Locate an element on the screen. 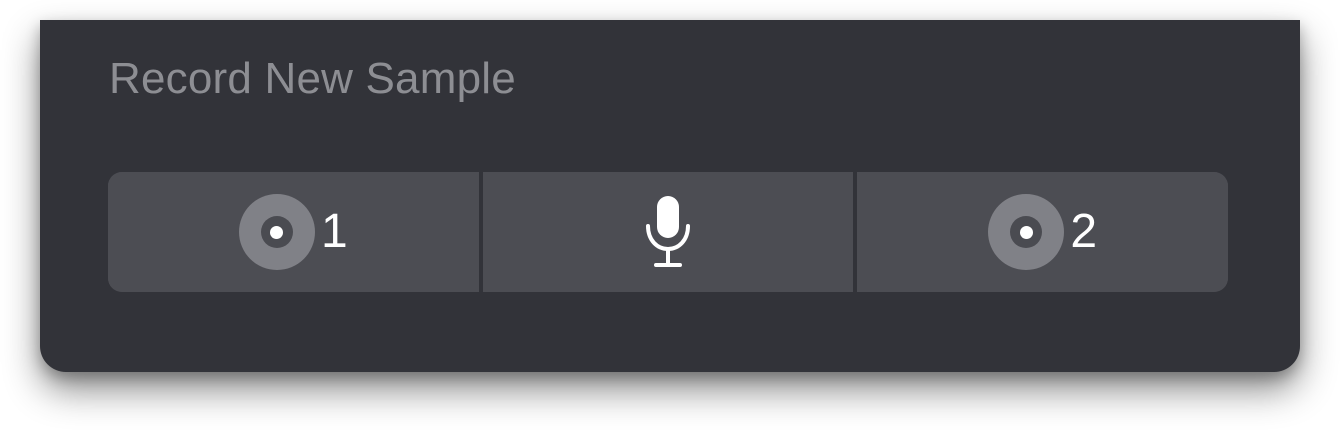  input-1-button: 1 is located at coordinates (293, 232).